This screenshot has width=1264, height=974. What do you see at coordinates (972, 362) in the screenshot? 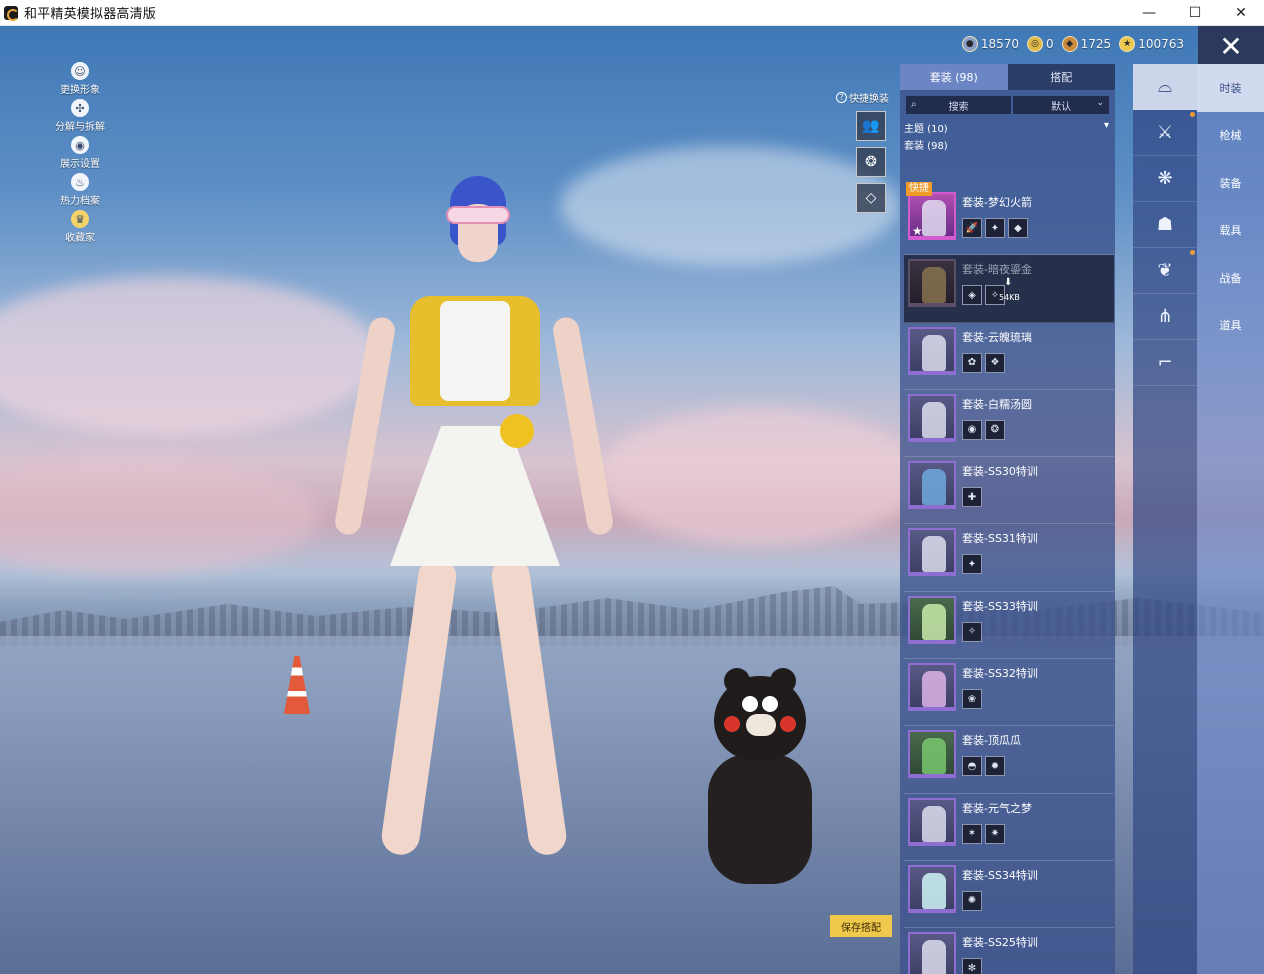
I see `outfit-piece: ✿` at bounding box center [972, 362].